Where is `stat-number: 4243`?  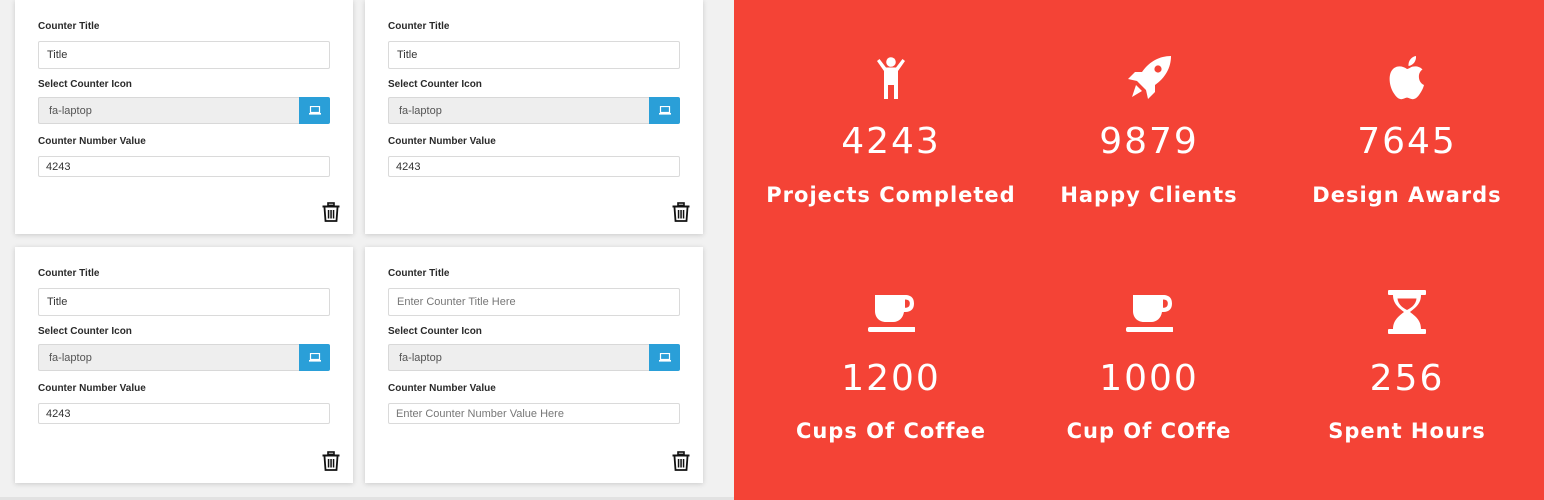 stat-number: 4243 is located at coordinates (891, 141).